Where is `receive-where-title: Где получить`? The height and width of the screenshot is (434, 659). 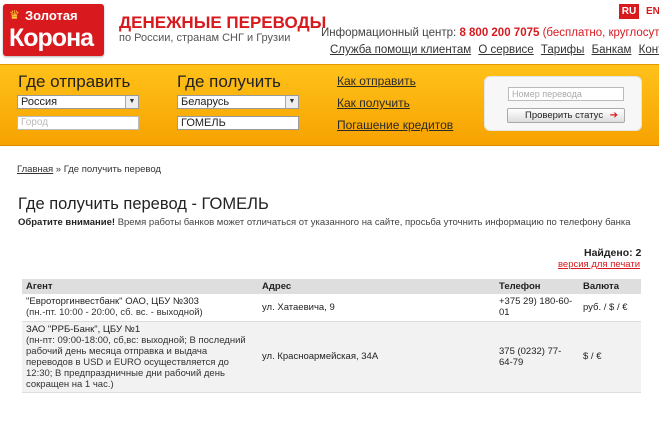 receive-where-title: Где получить is located at coordinates (229, 81).